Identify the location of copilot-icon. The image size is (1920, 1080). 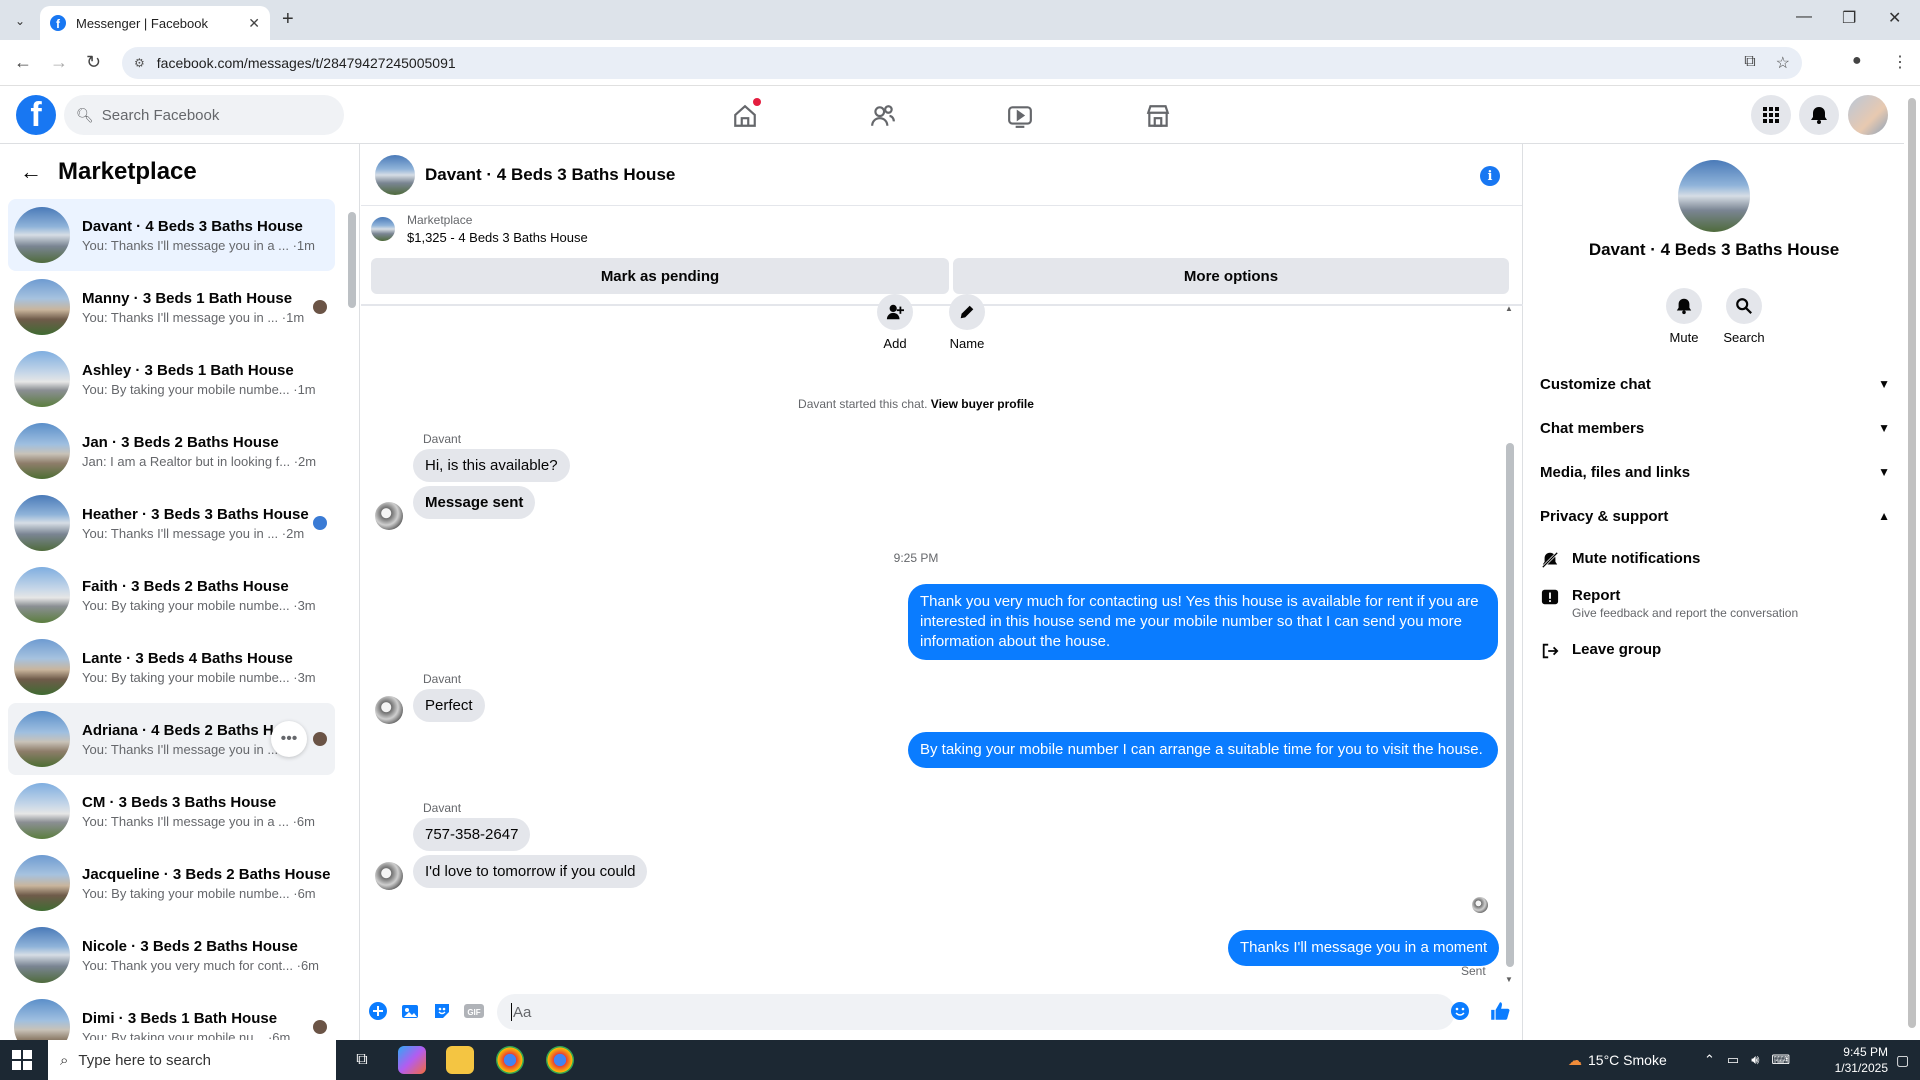
(412, 1060).